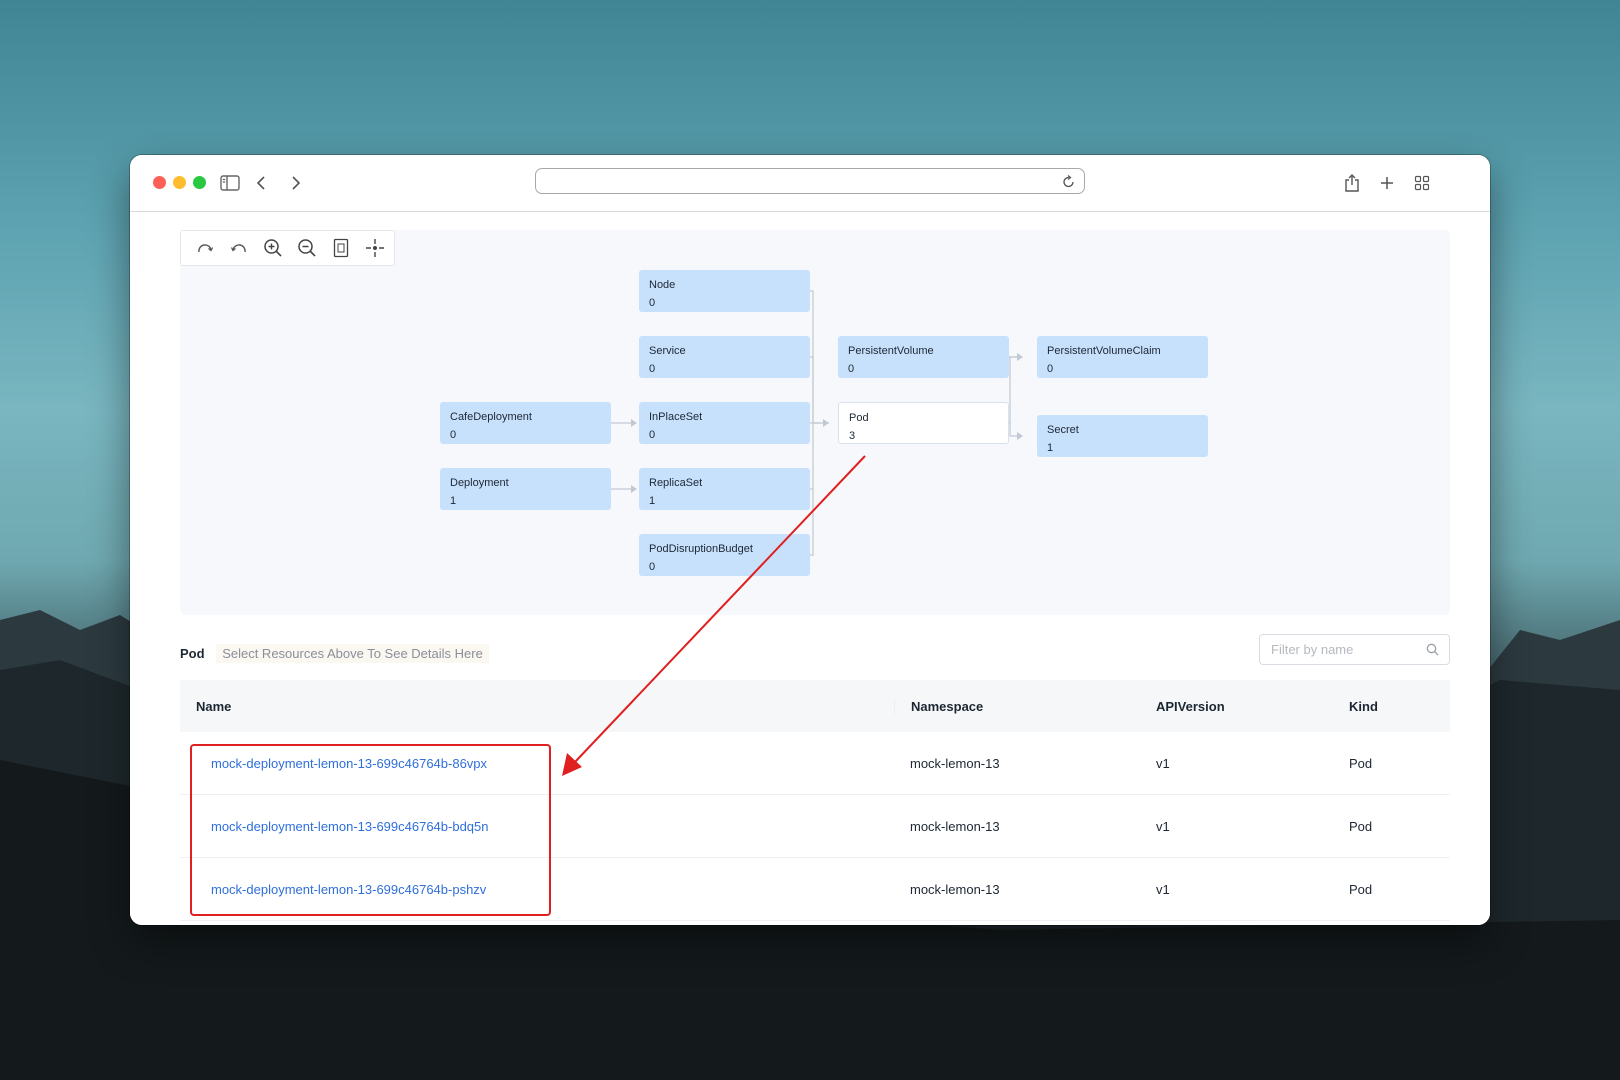 This screenshot has height=1080, width=1620. What do you see at coordinates (859, 418) in the screenshot?
I see `node-label: Pod` at bounding box center [859, 418].